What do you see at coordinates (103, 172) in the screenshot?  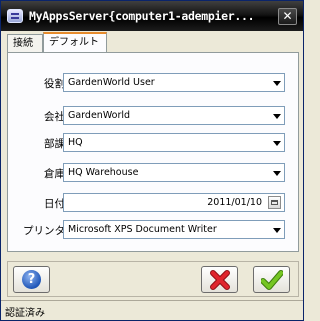 I see `warehouse-value: HQ Warehouse` at bounding box center [103, 172].